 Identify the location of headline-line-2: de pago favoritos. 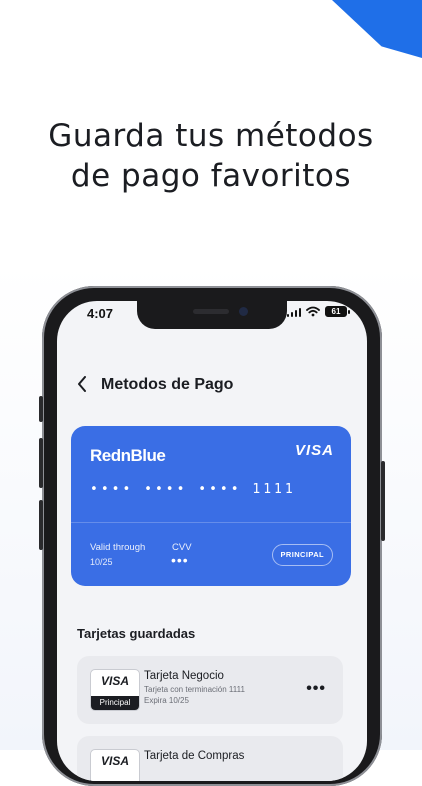
(211, 176).